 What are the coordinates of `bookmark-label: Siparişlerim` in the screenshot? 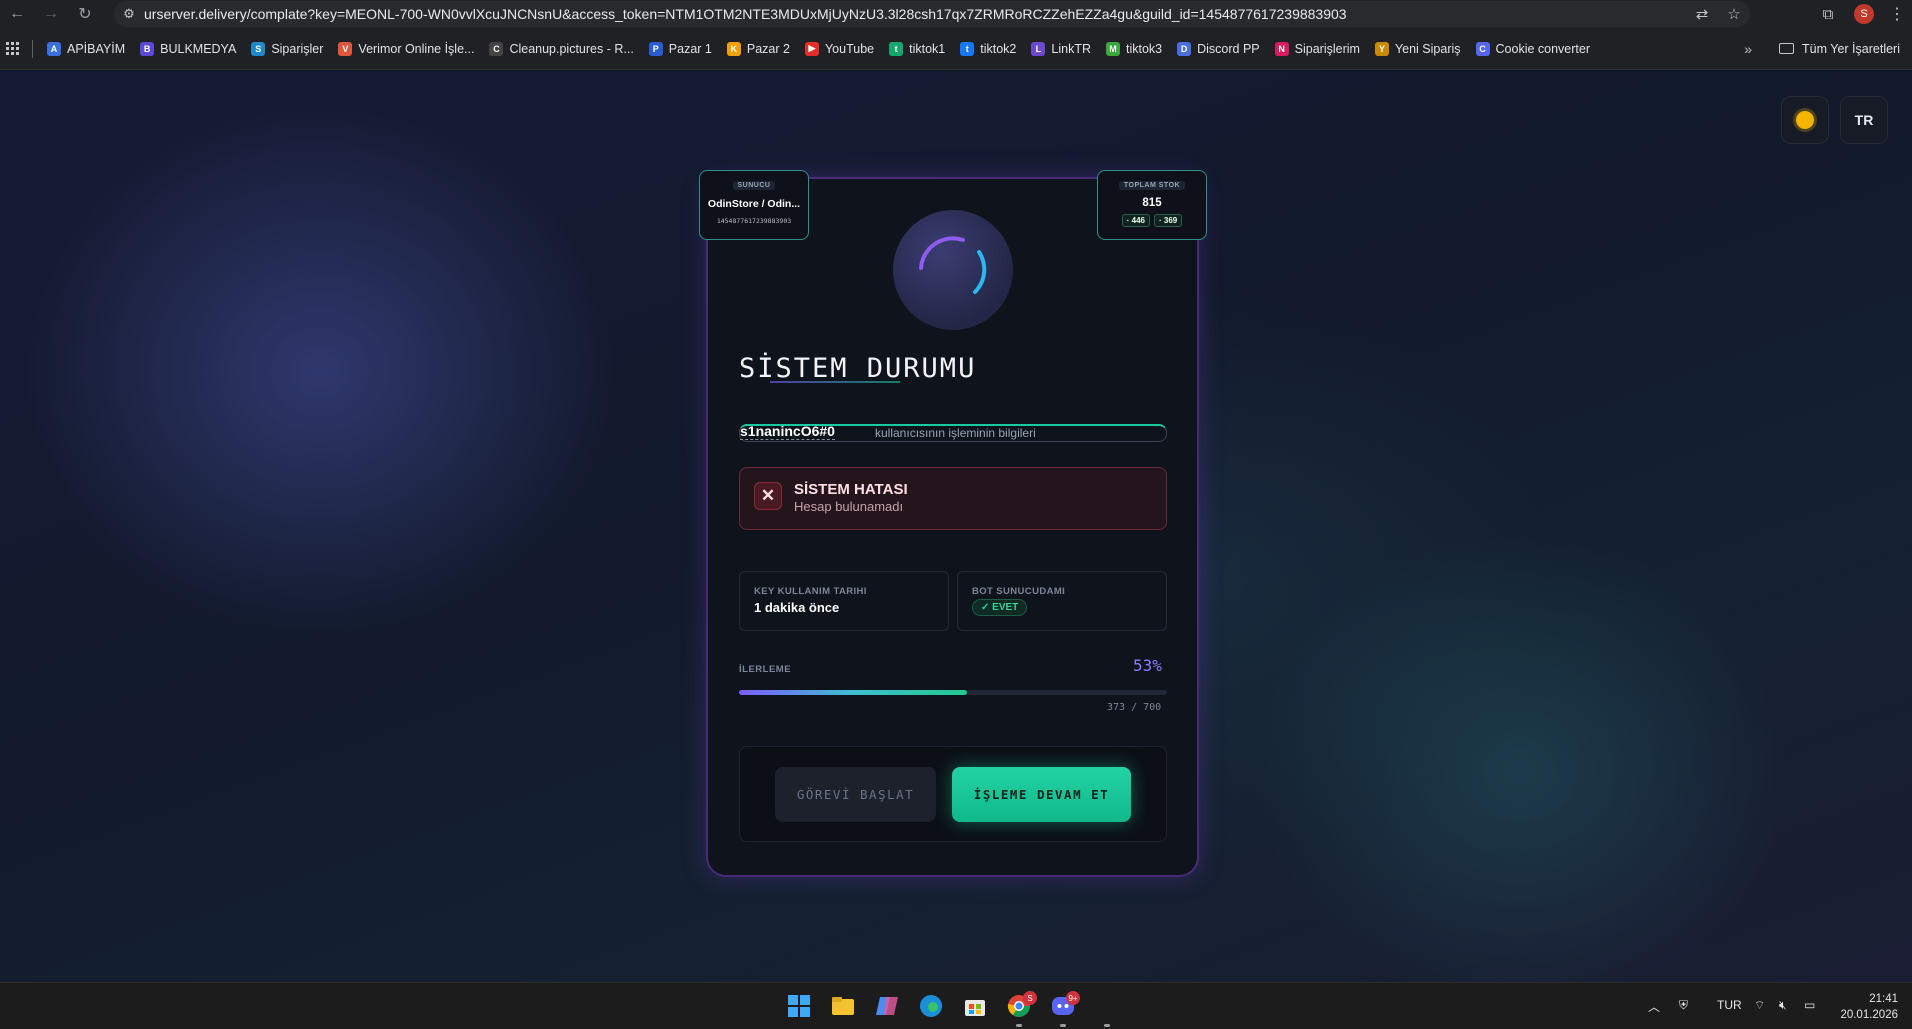 It's located at (1327, 48).